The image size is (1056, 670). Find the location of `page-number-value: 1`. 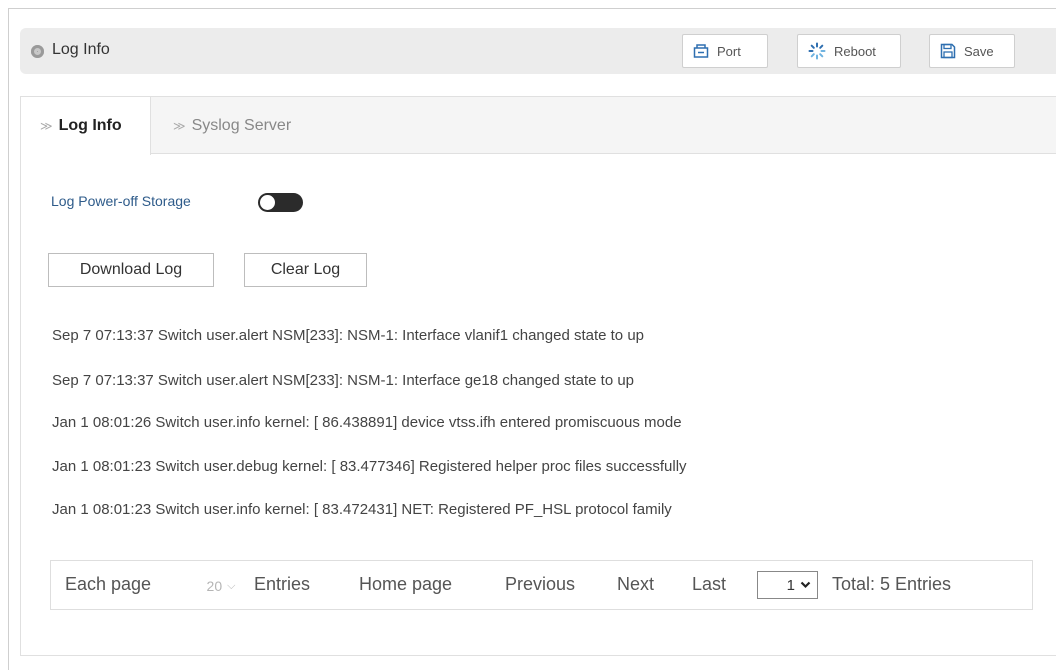

page-number-value: 1 is located at coordinates (790, 585).